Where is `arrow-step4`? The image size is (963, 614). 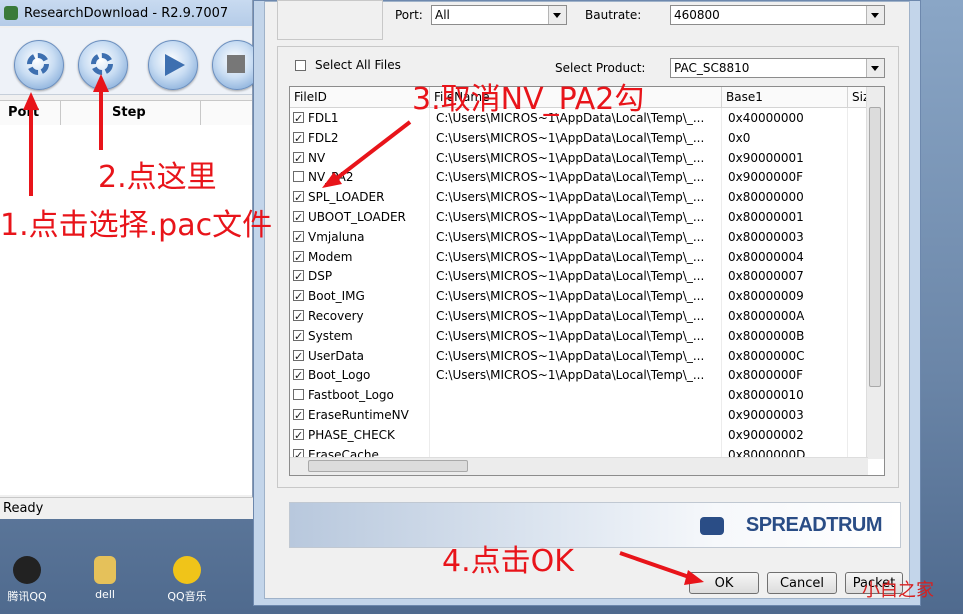
arrow-step4 is located at coordinates (656, 565).